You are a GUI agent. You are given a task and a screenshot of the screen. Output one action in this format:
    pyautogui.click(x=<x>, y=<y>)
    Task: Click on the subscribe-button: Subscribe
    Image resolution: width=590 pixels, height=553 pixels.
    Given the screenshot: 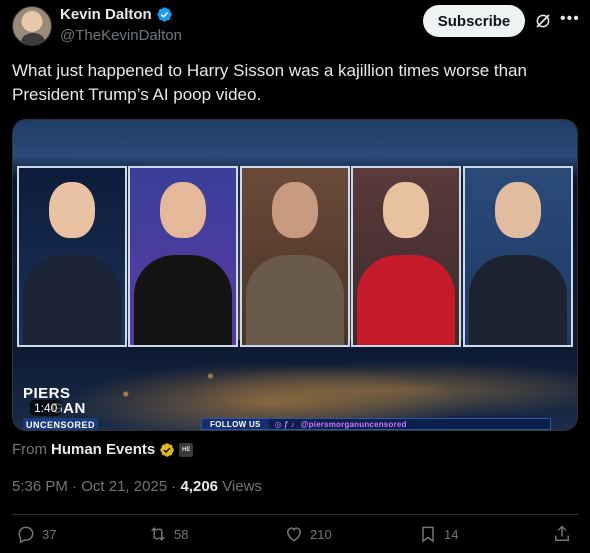 What is the action you would take?
    pyautogui.click(x=474, y=21)
    